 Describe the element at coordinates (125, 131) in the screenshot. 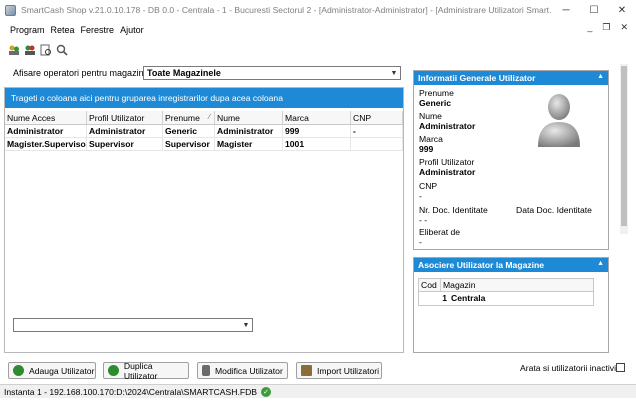

I see `cell-profil: Administrator` at that location.